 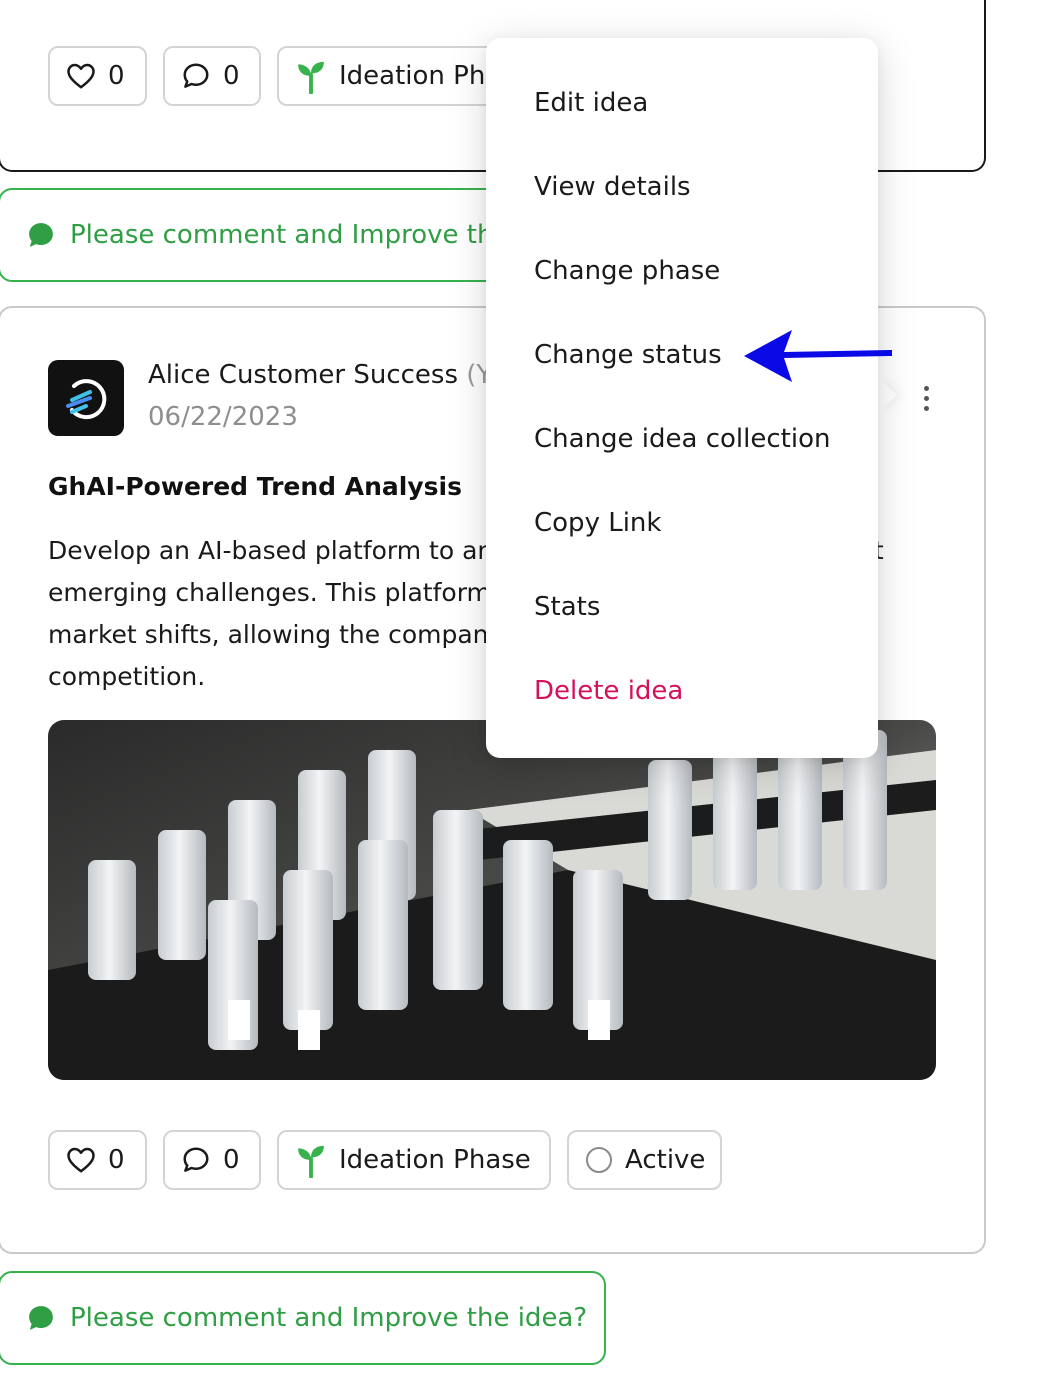 What do you see at coordinates (599, 1160) in the screenshot?
I see `status-circle-icon` at bounding box center [599, 1160].